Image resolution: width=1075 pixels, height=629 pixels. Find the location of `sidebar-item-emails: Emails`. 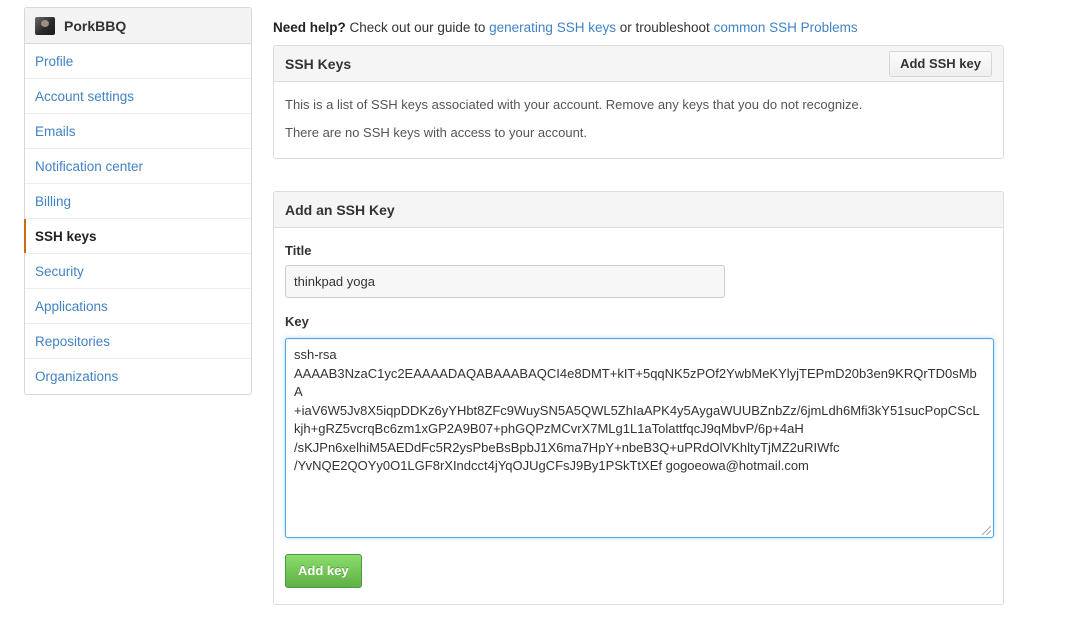

sidebar-item-emails: Emails is located at coordinates (138, 131).